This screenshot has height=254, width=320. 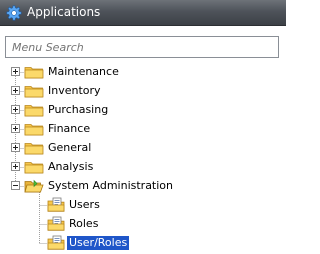 I want to click on tree-child-node: Roles, so click(x=143, y=224).